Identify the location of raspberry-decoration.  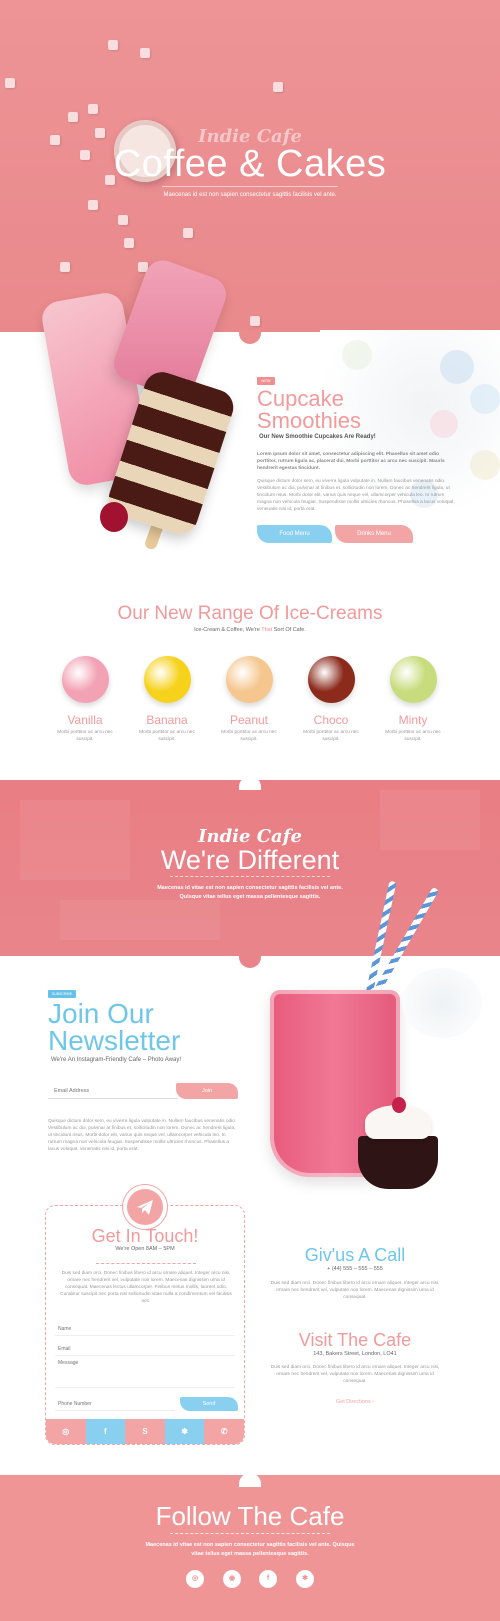
(399, 1105).